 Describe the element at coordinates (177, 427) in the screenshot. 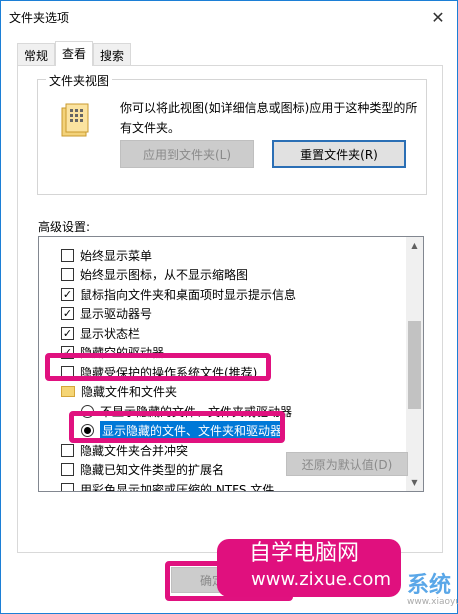

I see `highlight-show-hidden` at that location.